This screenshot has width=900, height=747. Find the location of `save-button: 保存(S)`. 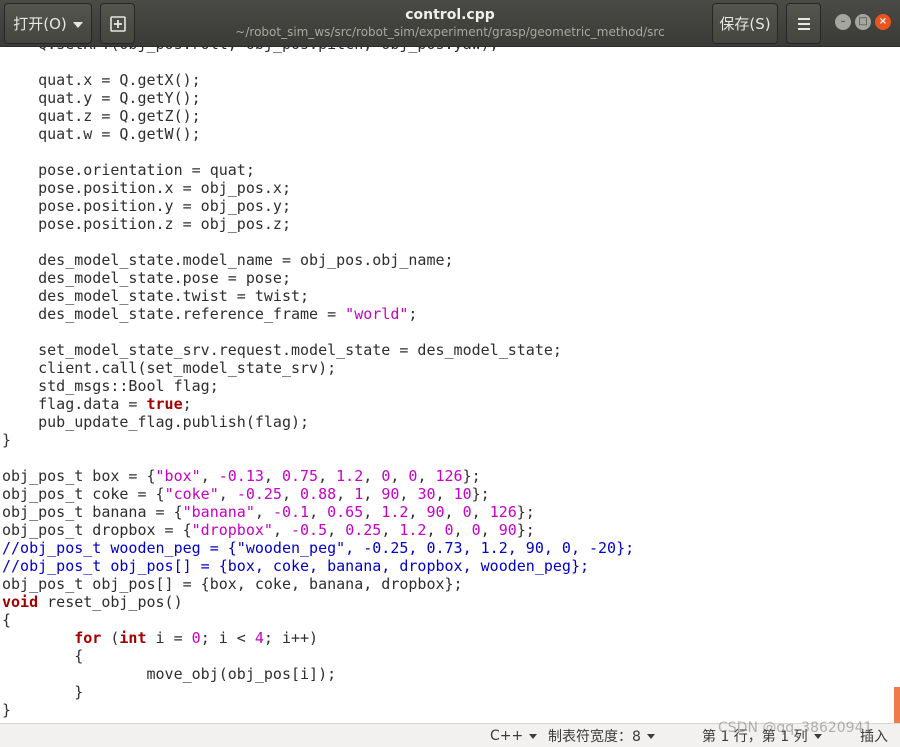

save-button: 保存(S) is located at coordinates (745, 23).